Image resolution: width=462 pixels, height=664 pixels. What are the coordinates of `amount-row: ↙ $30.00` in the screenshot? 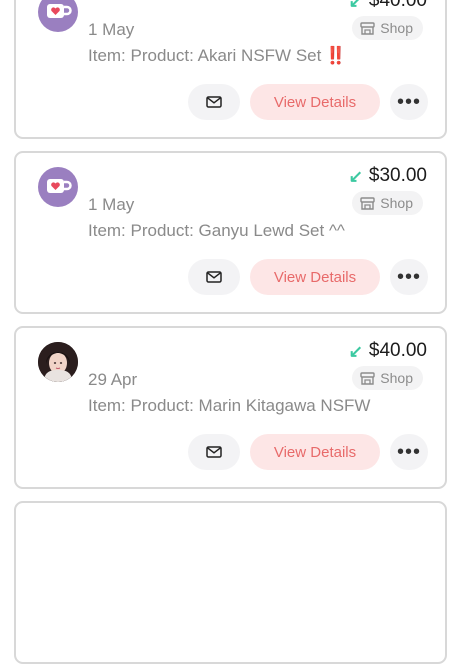 It's located at (388, 176).